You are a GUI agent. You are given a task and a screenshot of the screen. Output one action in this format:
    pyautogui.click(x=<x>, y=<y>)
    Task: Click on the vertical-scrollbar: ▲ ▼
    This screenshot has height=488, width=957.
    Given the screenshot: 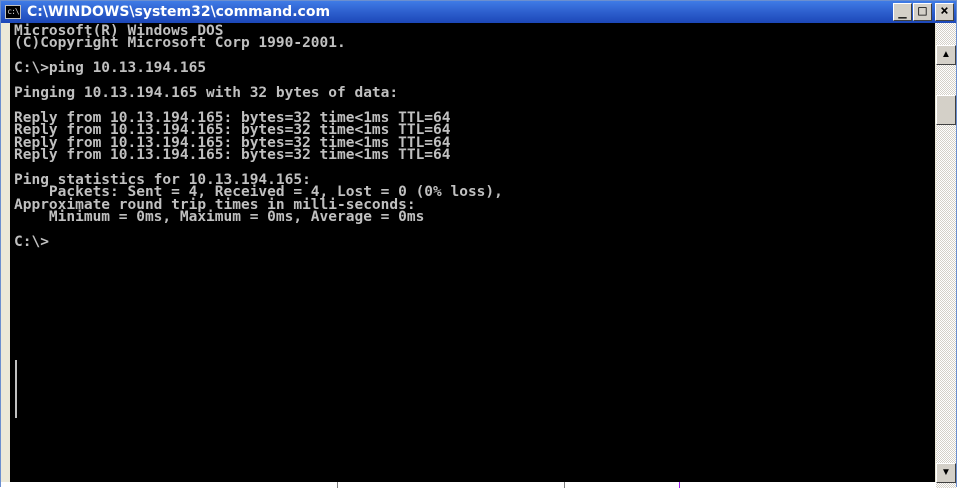 What is the action you would take?
    pyautogui.click(x=946, y=255)
    